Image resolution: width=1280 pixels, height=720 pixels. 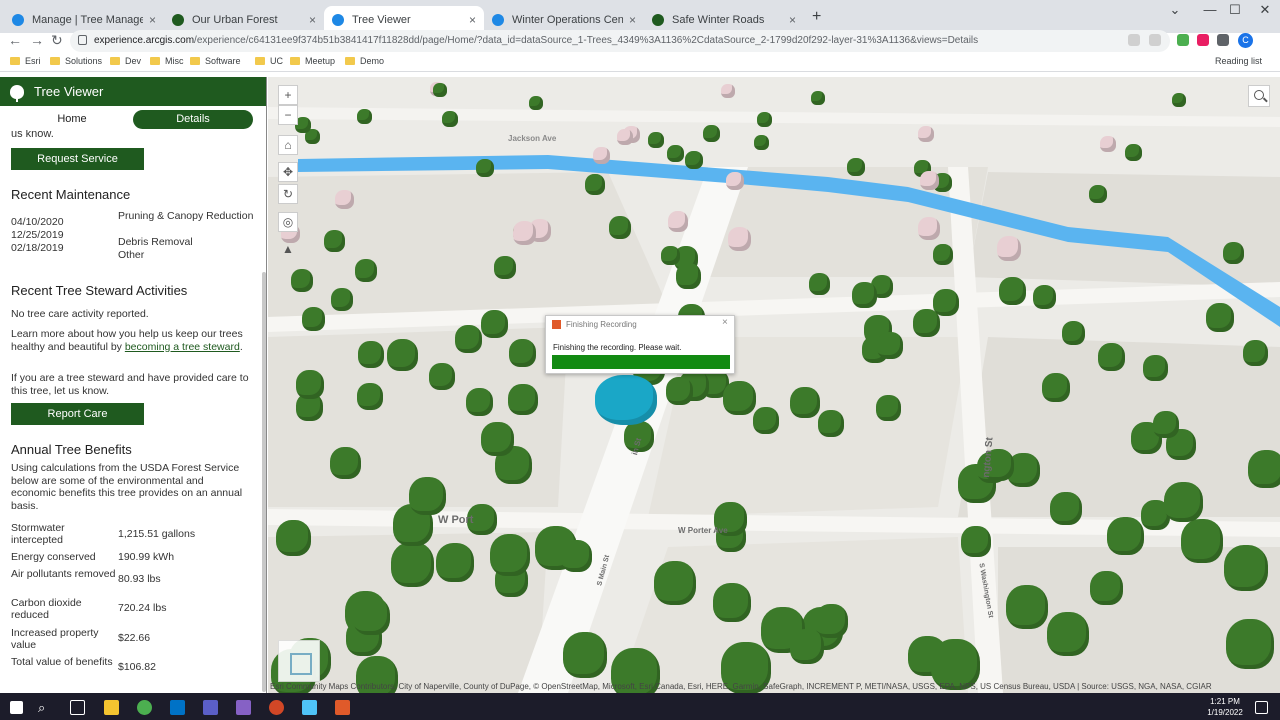 What do you see at coordinates (264, 482) in the screenshot?
I see `panel-scrollbar` at bounding box center [264, 482].